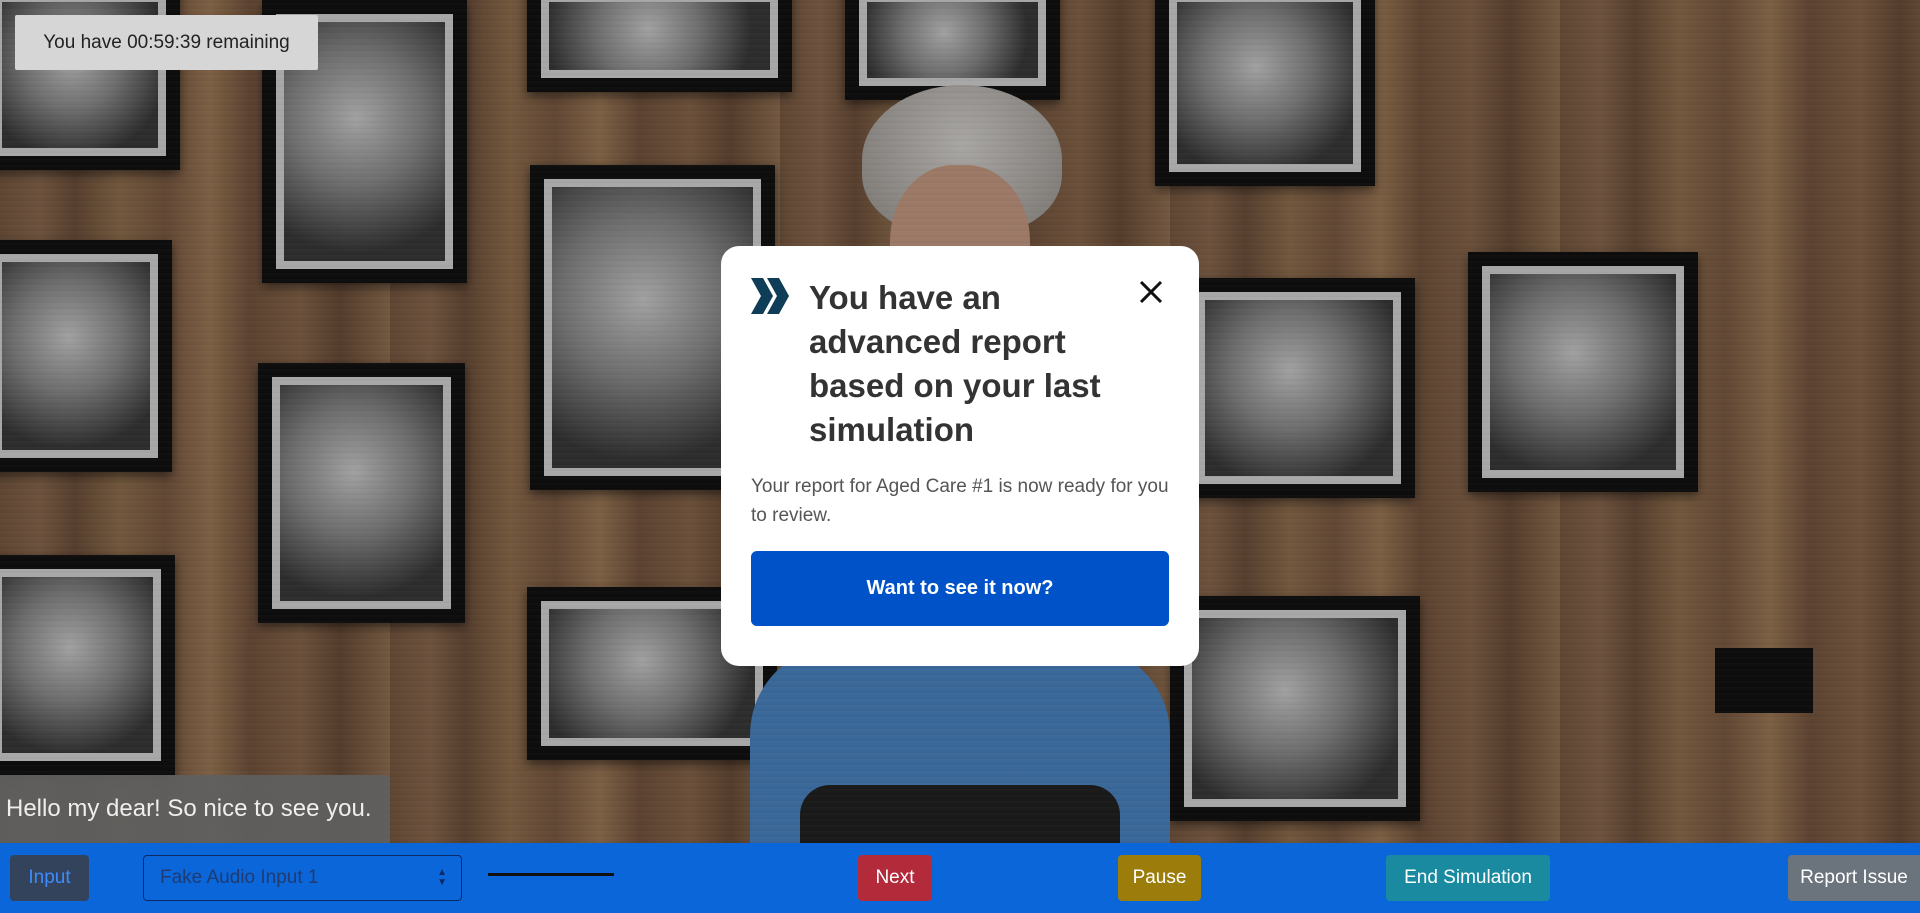 This screenshot has width=1920, height=913. I want to click on end-simulation-button: End Simulation, so click(1468, 878).